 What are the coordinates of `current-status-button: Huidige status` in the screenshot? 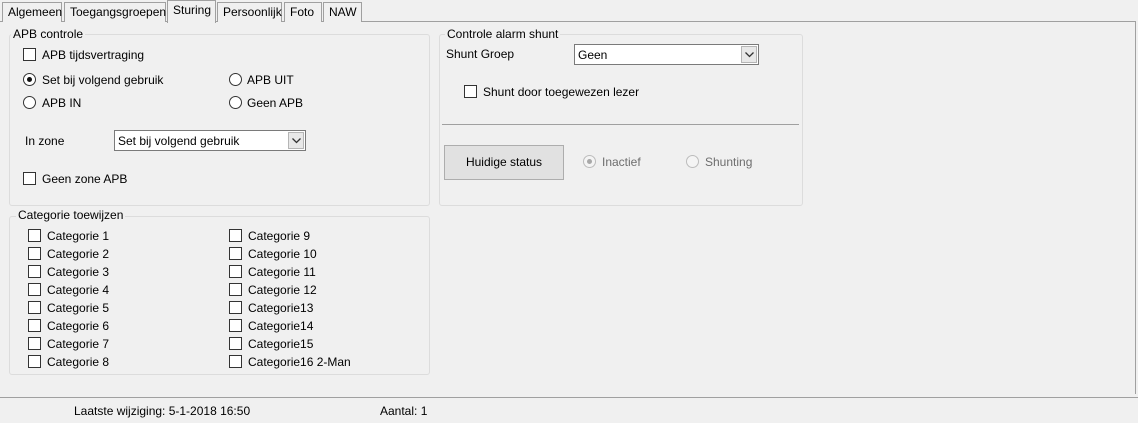 It's located at (504, 162).